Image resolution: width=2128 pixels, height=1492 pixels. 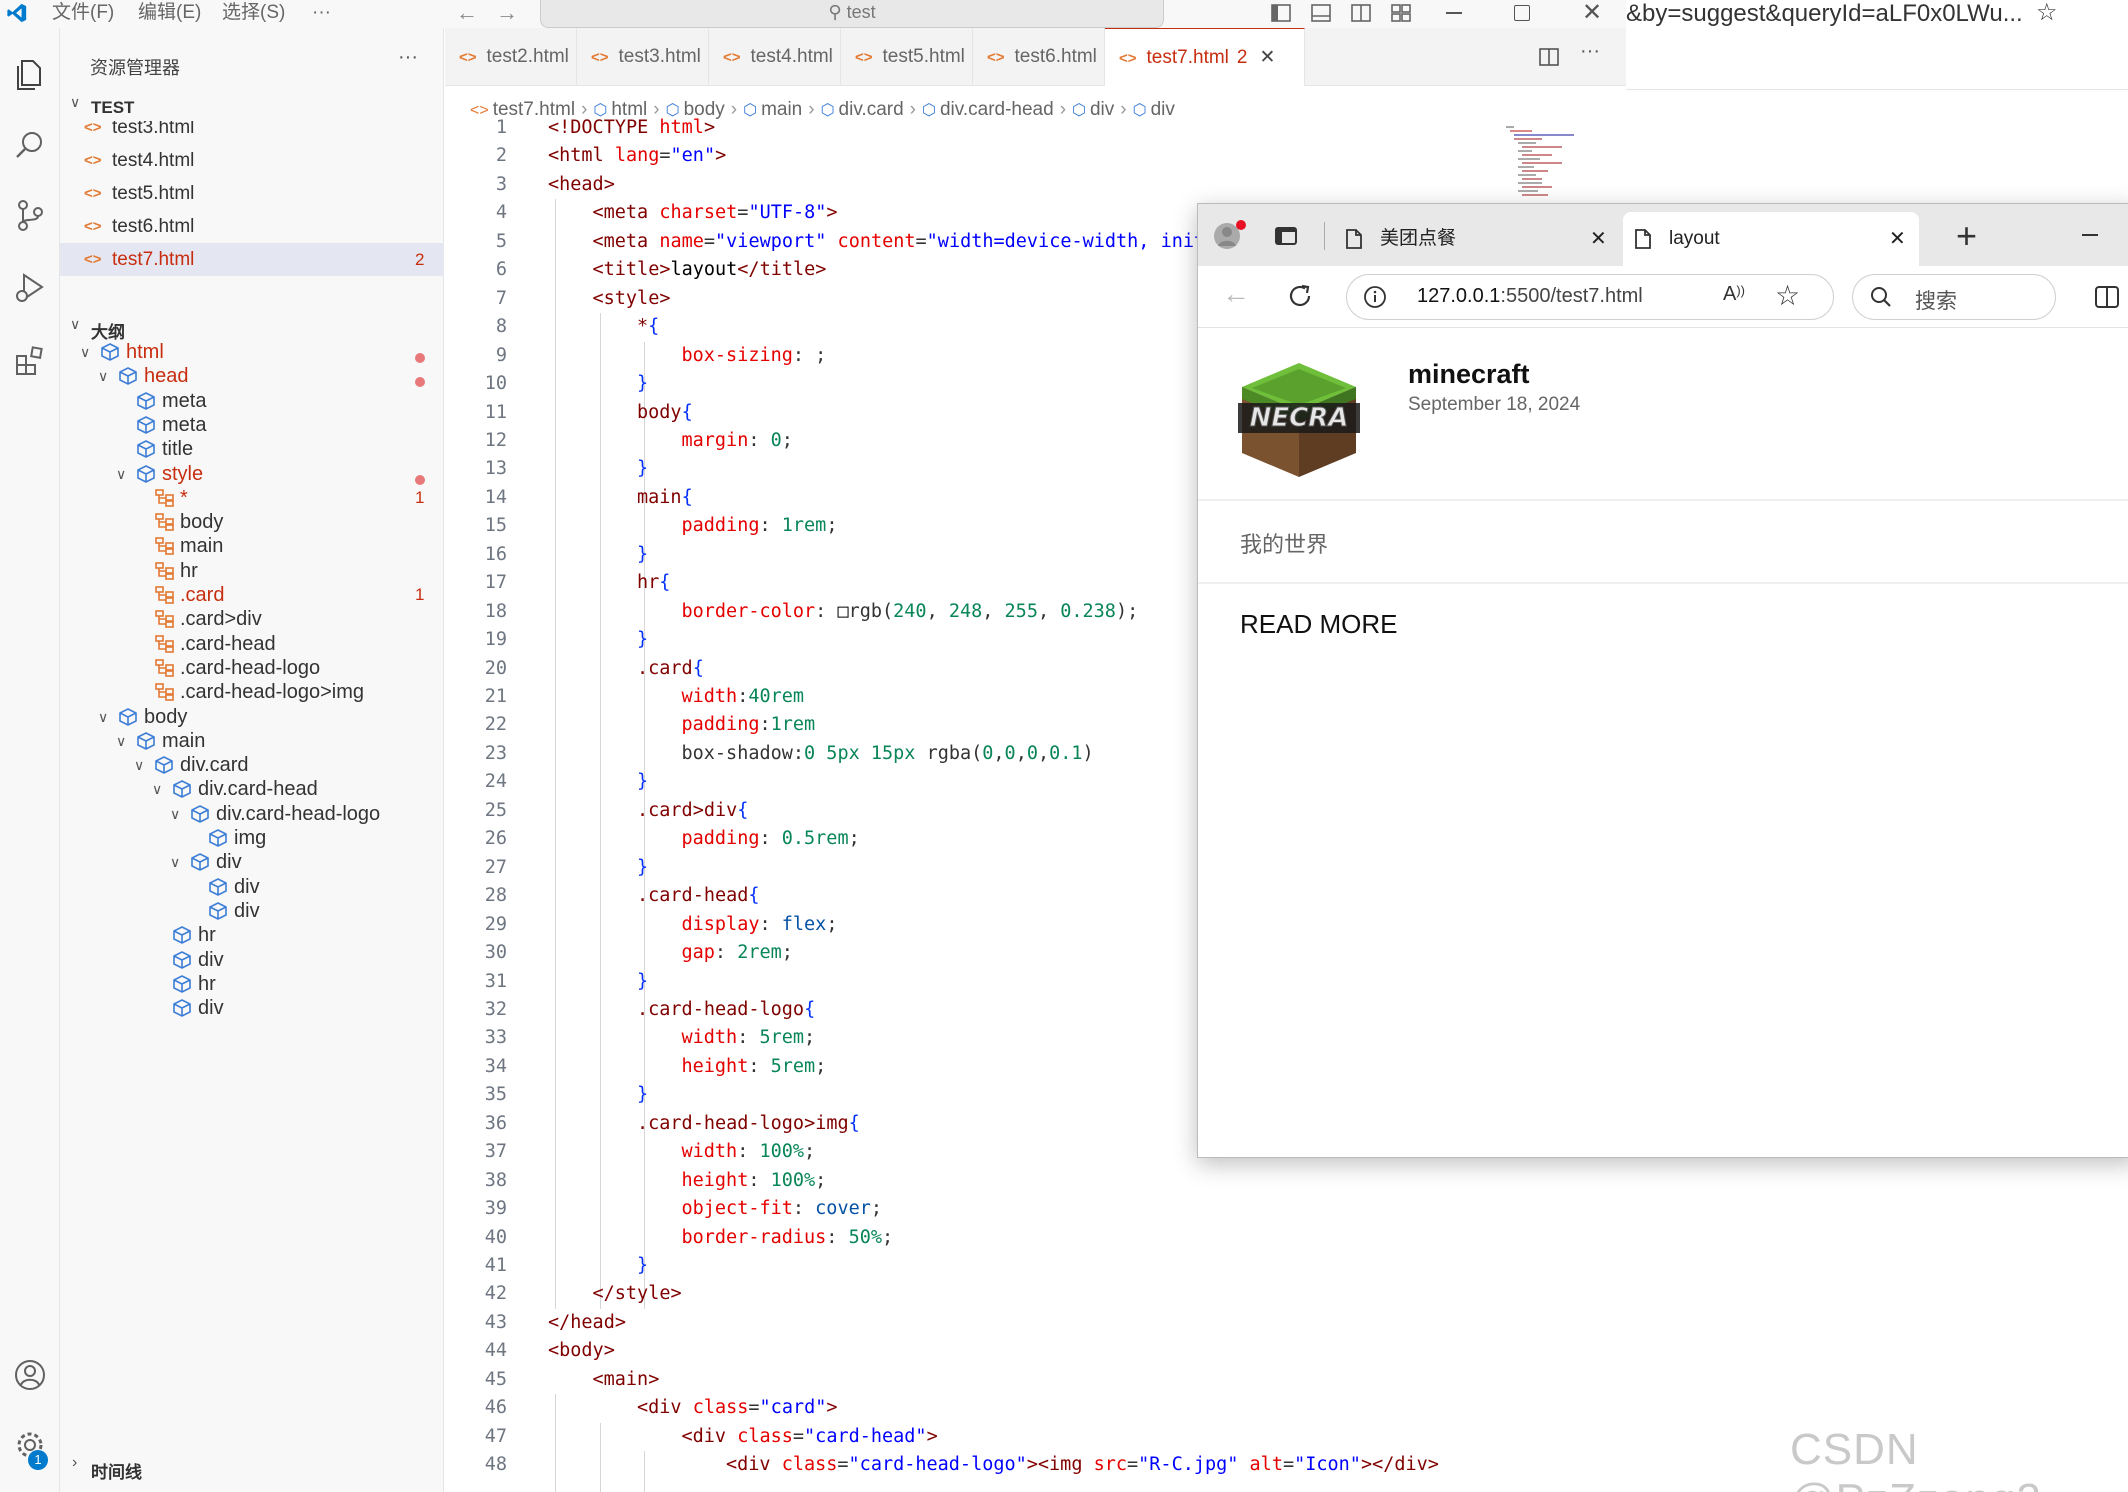 I want to click on outline-item: title, so click(x=252, y=449).